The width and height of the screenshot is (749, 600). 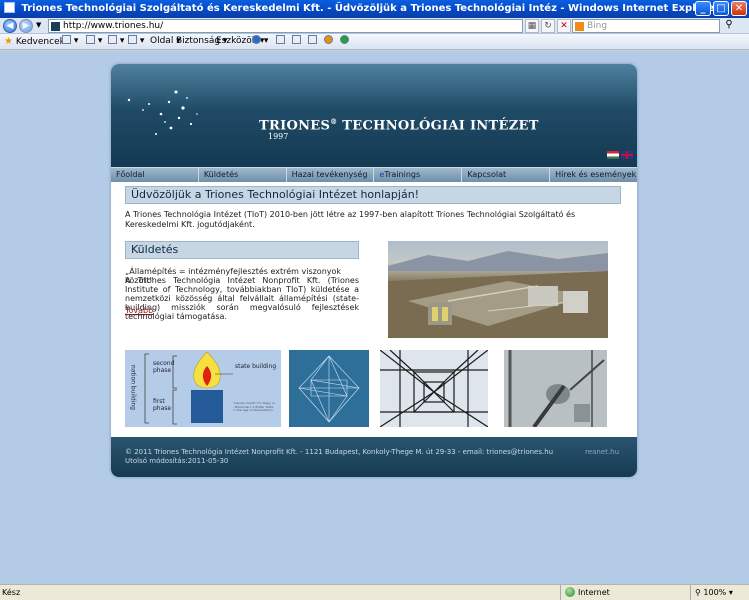 I want to click on url-actions: ▦ ↻ ✕, so click(x=548, y=26).